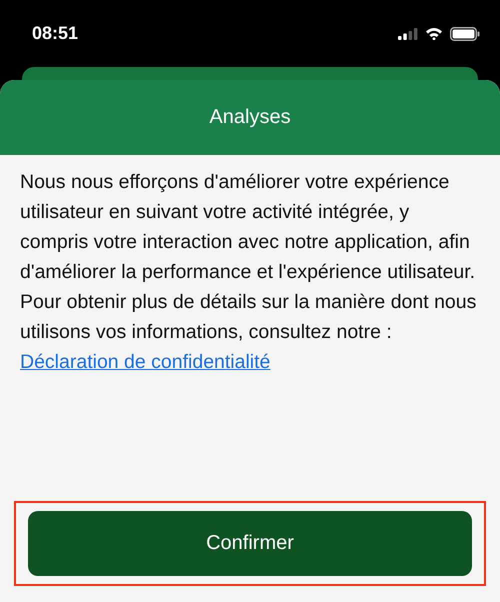  Describe the element at coordinates (434, 33) in the screenshot. I see `wifi-icon` at that location.